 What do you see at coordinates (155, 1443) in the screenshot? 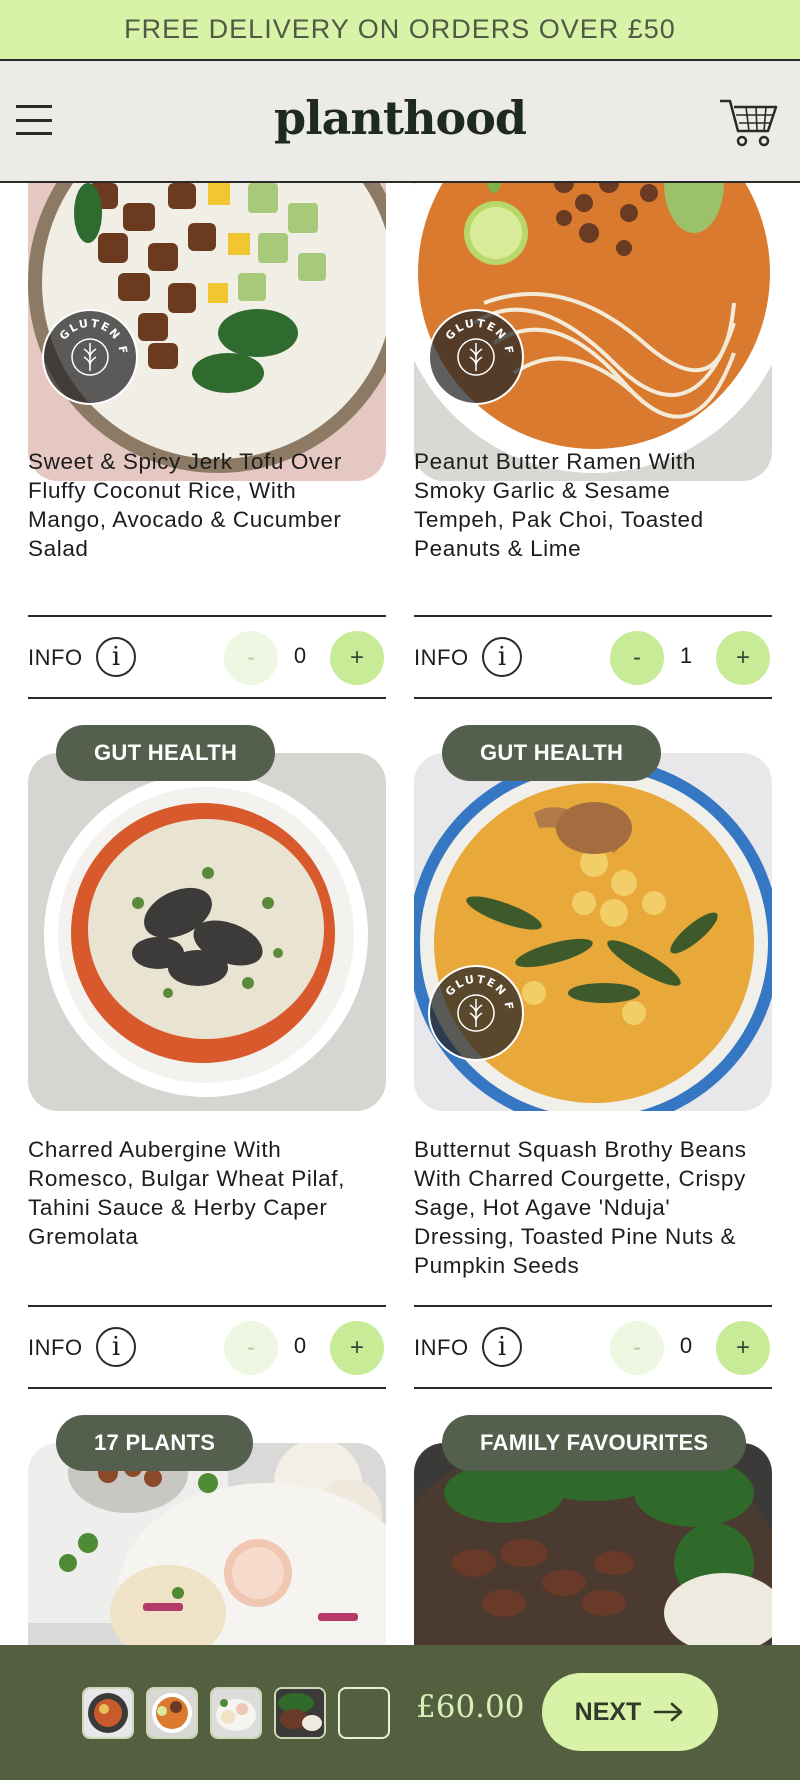
I see `meal-tag: 17 PLANTS` at bounding box center [155, 1443].